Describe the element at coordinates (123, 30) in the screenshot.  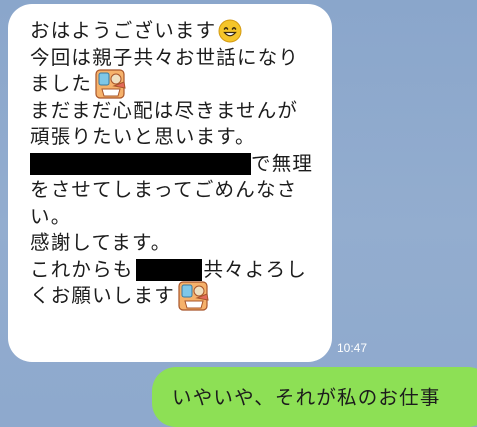
I see `message-text: おはようございます` at that location.